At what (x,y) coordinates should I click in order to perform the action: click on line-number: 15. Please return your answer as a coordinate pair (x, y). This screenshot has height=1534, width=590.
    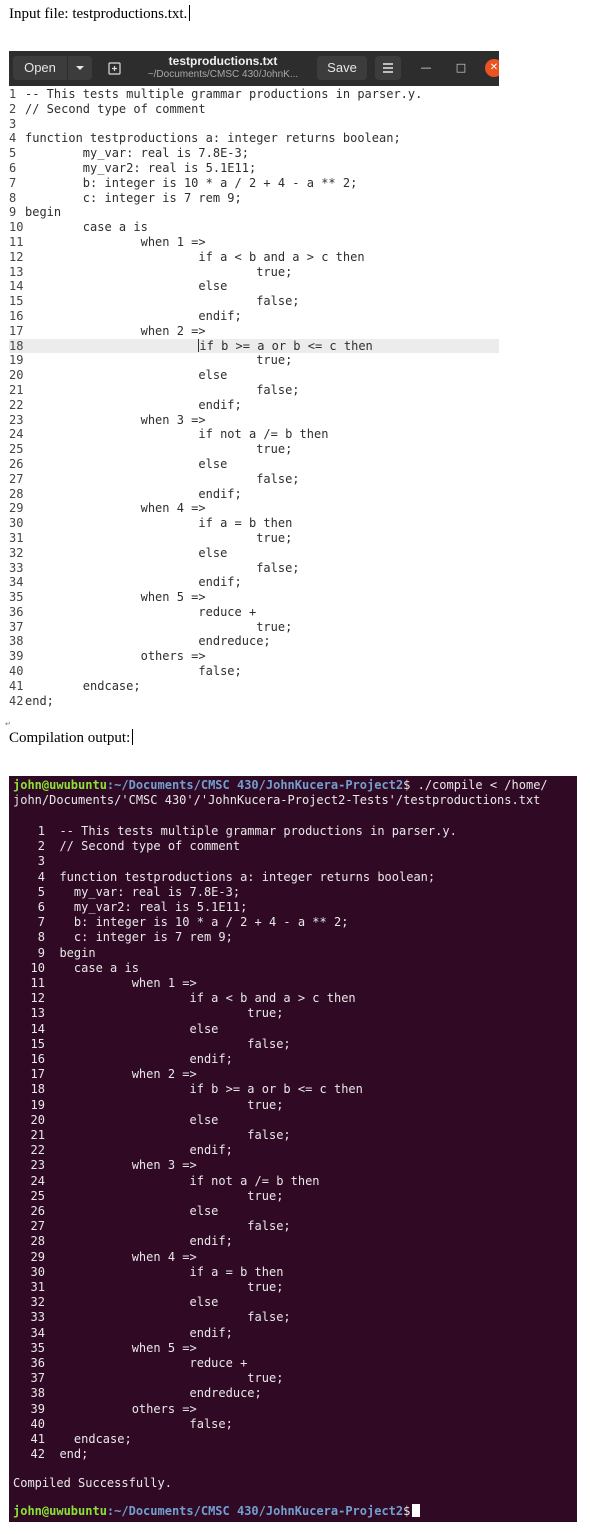
    Looking at the image, I should click on (16, 301).